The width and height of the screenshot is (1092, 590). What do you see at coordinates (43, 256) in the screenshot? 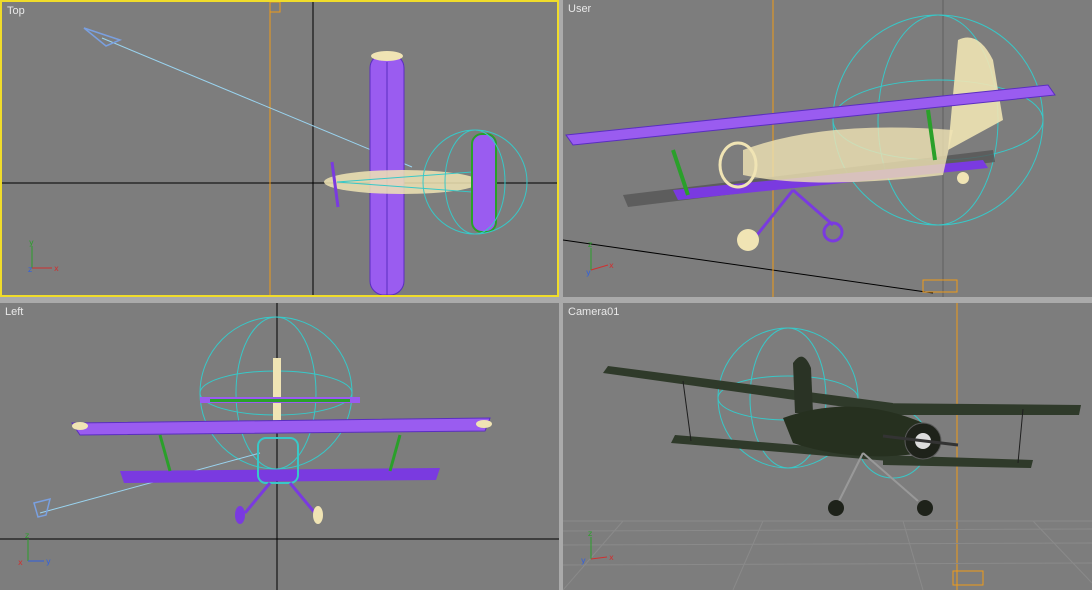
I see `axis-tripod-top: y x z` at bounding box center [43, 256].